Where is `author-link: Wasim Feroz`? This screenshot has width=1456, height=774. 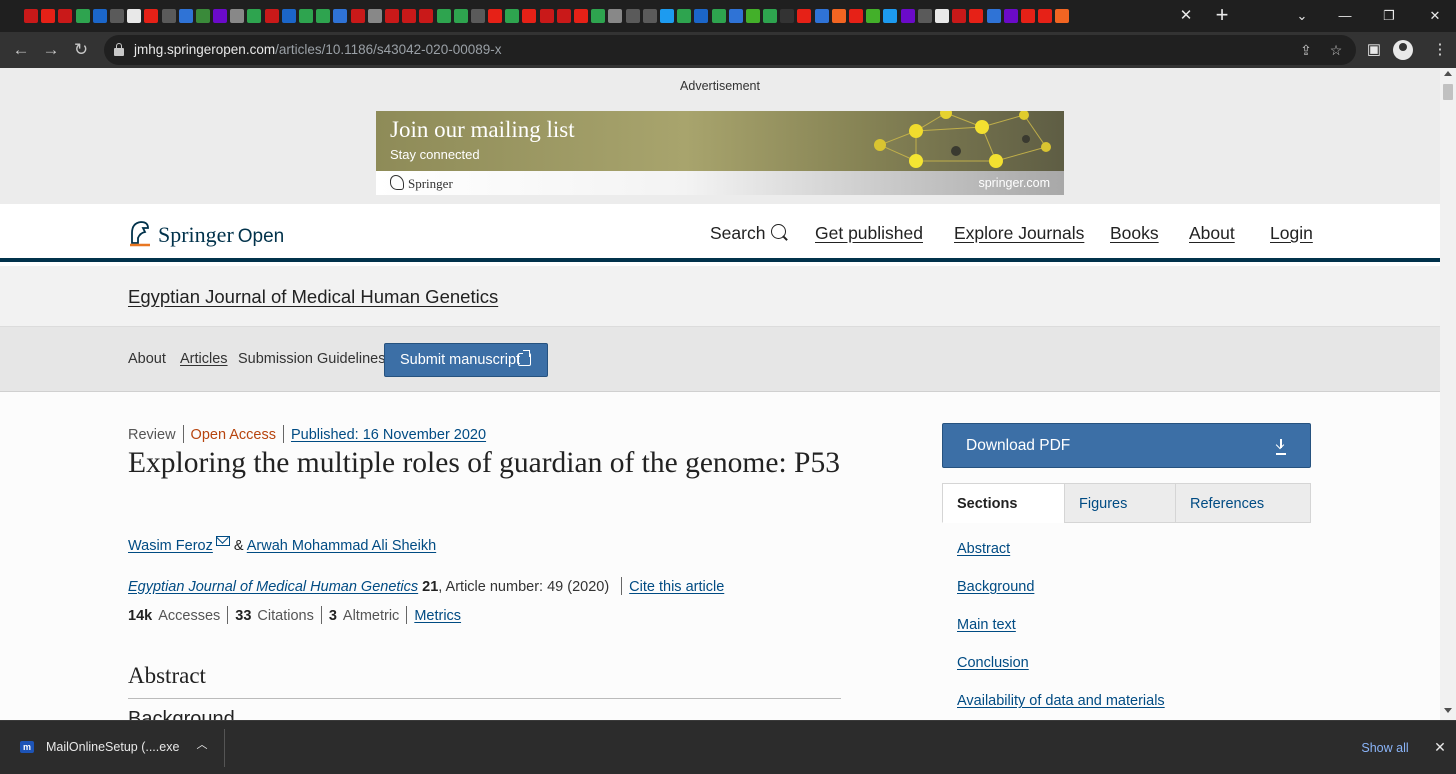
author-link: Wasim Feroz is located at coordinates (170, 546).